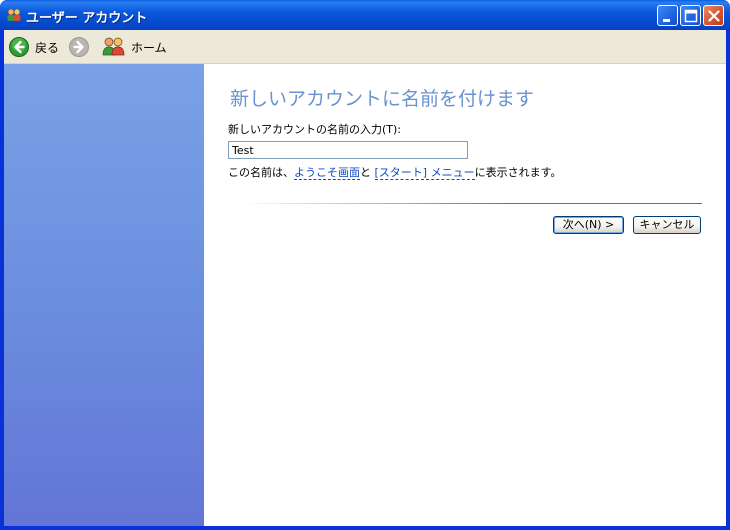 The height and width of the screenshot is (530, 730). What do you see at coordinates (19, 47) in the screenshot?
I see `back-arrow-icon` at bounding box center [19, 47].